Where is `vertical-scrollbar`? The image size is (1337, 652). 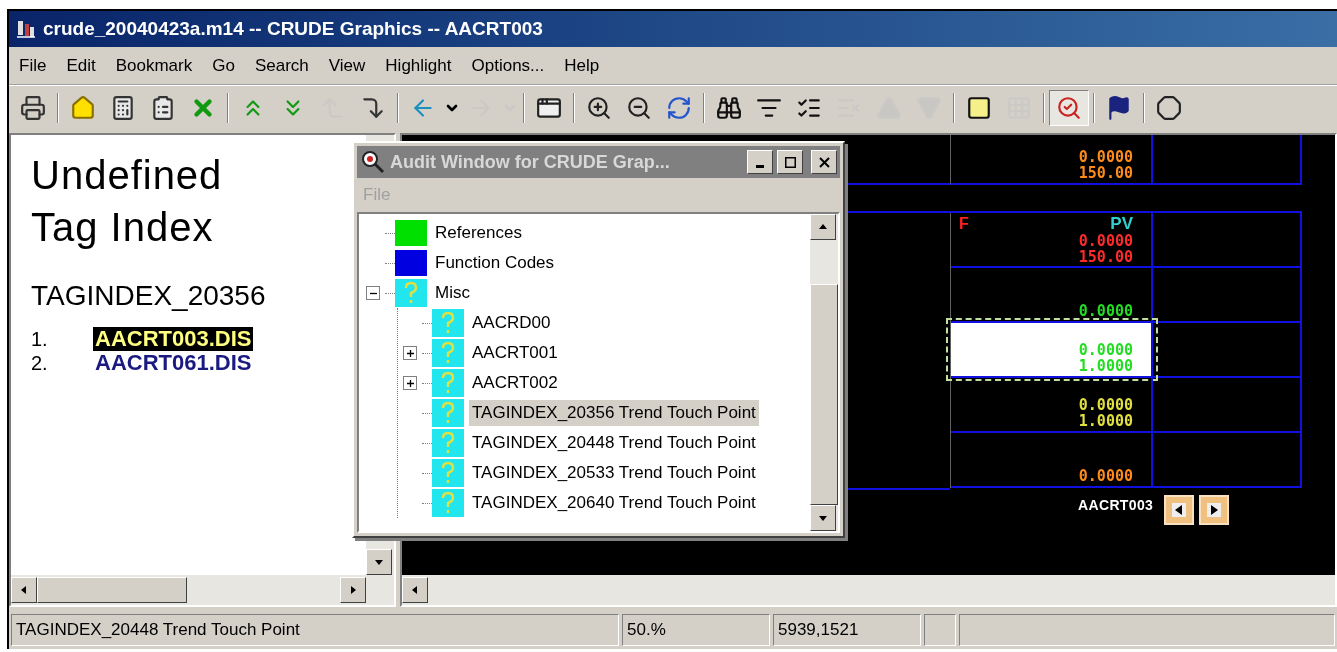 vertical-scrollbar is located at coordinates (824, 372).